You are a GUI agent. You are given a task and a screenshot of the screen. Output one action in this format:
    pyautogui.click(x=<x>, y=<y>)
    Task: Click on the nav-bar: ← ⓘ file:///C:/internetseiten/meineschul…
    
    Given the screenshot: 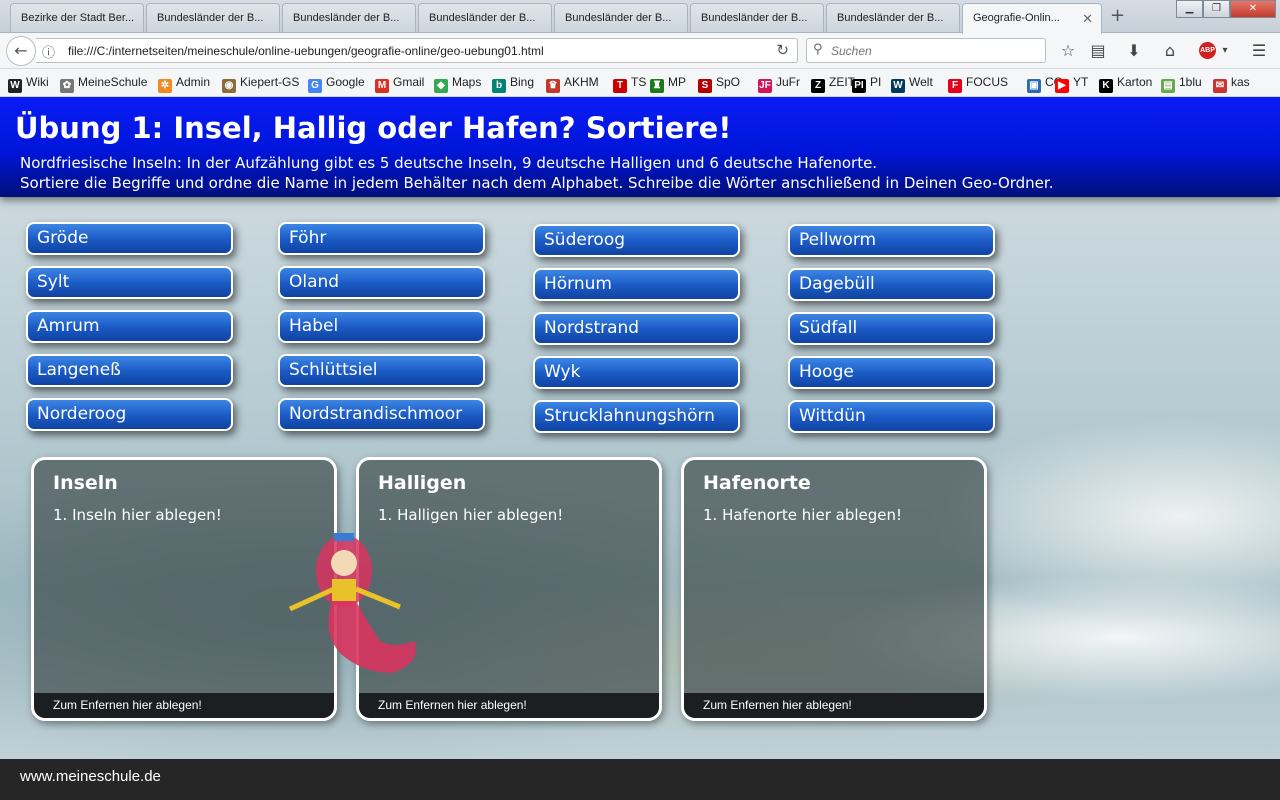 What is the action you would take?
    pyautogui.click(x=640, y=51)
    